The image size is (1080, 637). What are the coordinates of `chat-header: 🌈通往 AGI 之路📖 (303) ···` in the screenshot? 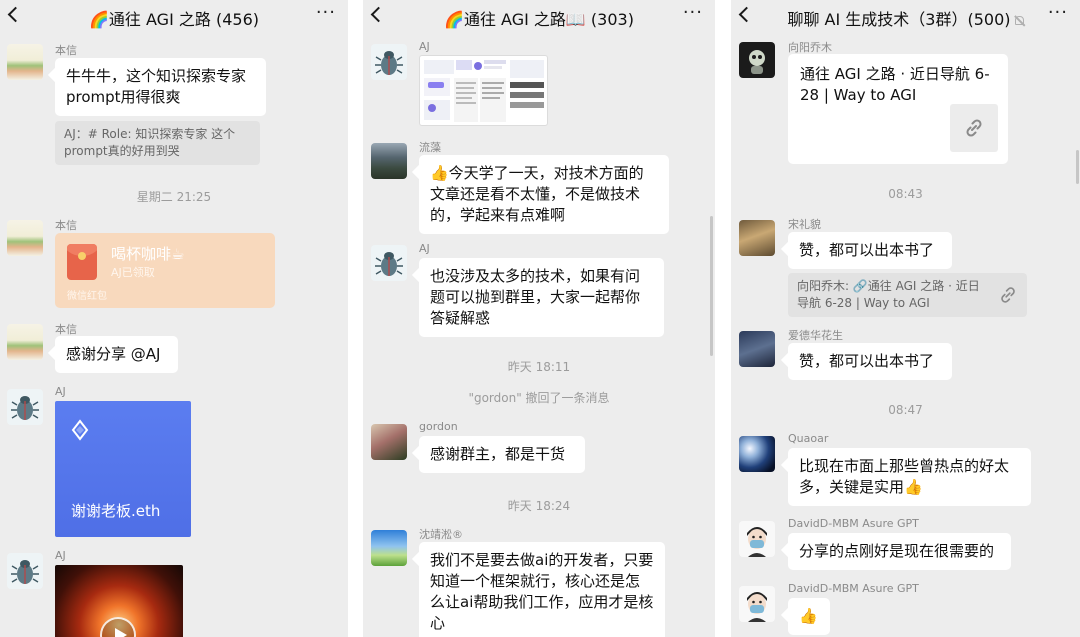 It's located at (539, 18).